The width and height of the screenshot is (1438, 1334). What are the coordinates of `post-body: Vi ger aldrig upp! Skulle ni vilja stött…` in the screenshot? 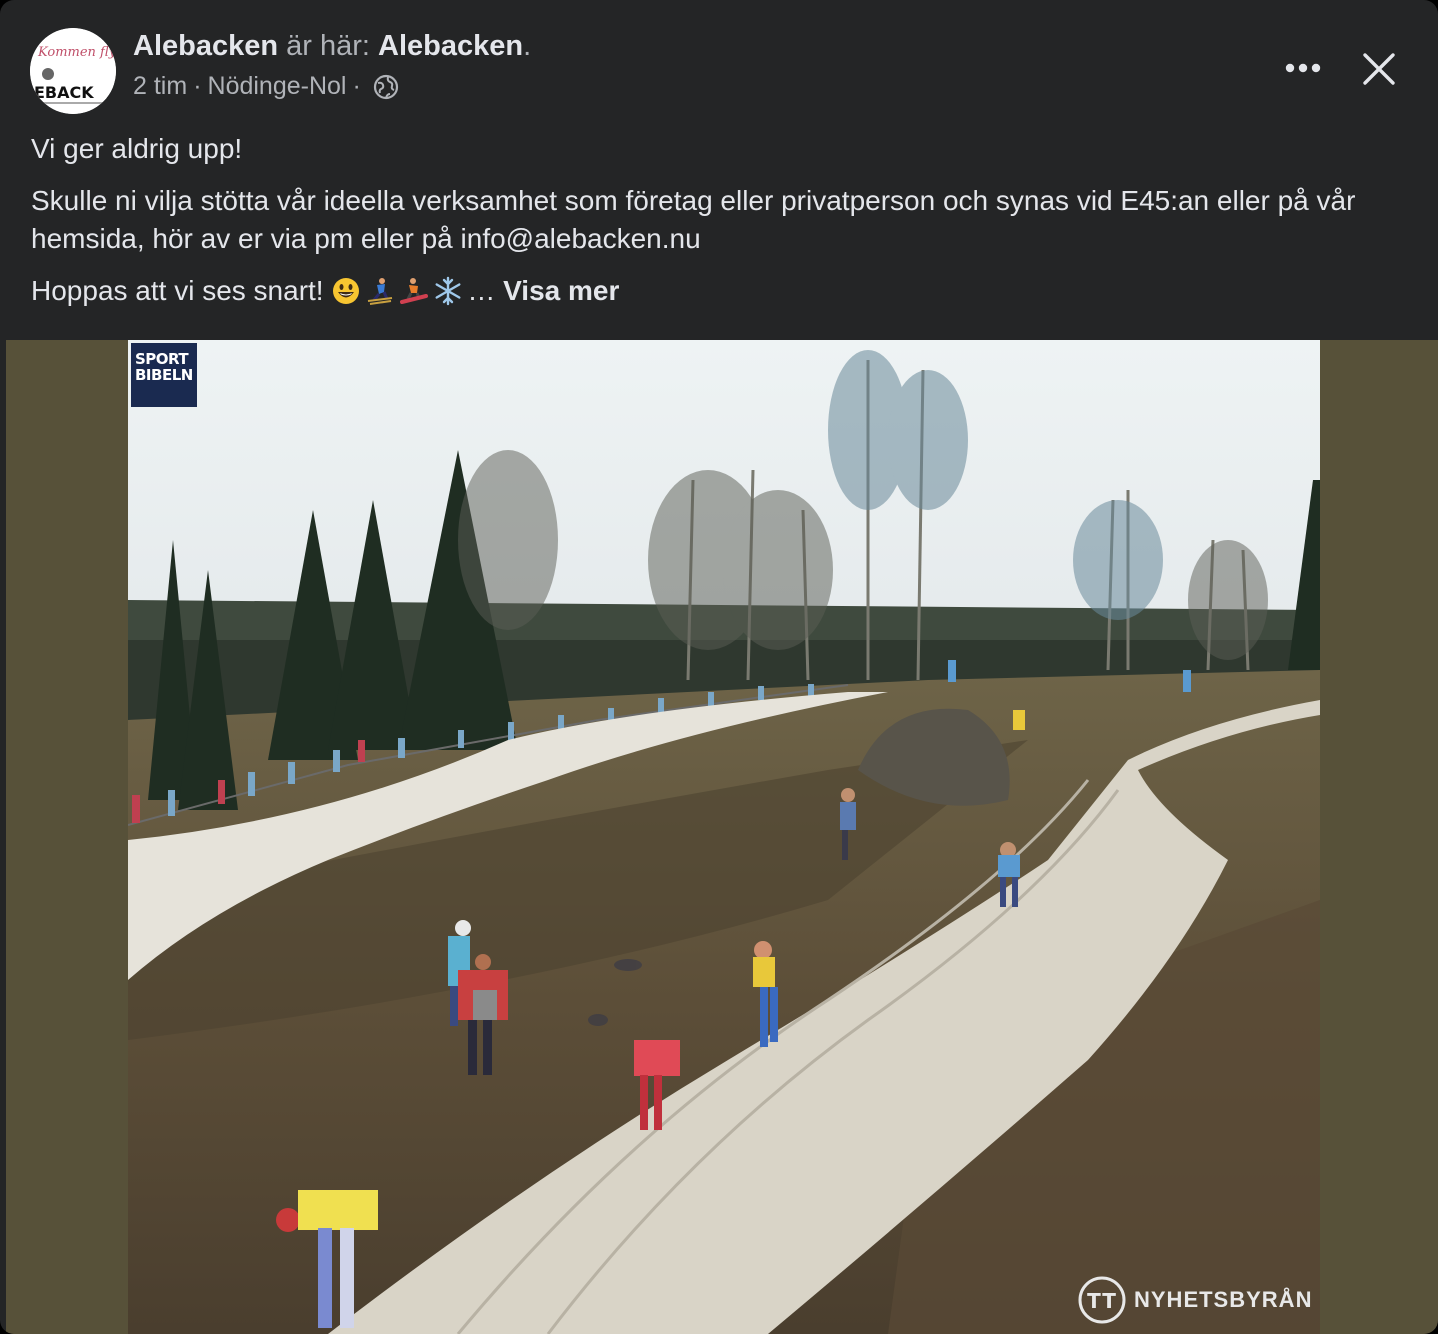 It's located at (721, 227).